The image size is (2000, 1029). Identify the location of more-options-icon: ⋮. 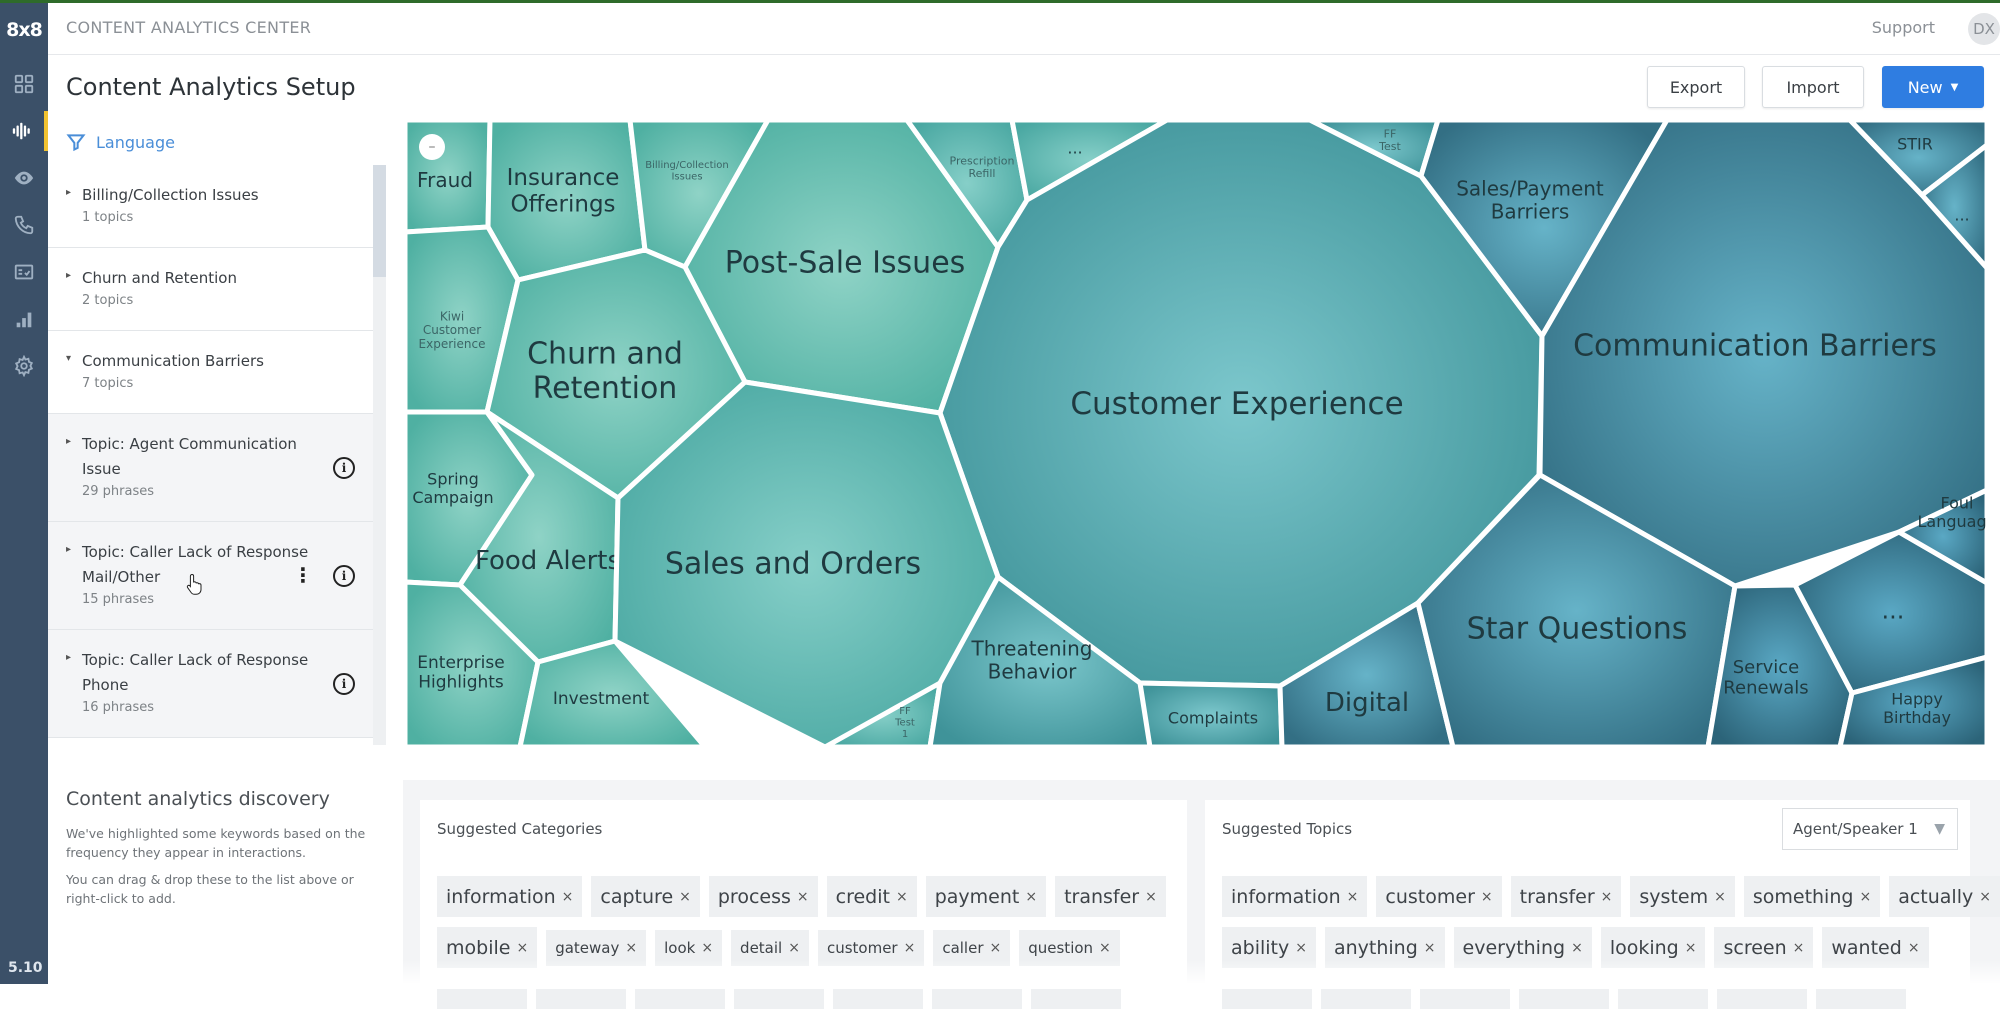
(303, 575).